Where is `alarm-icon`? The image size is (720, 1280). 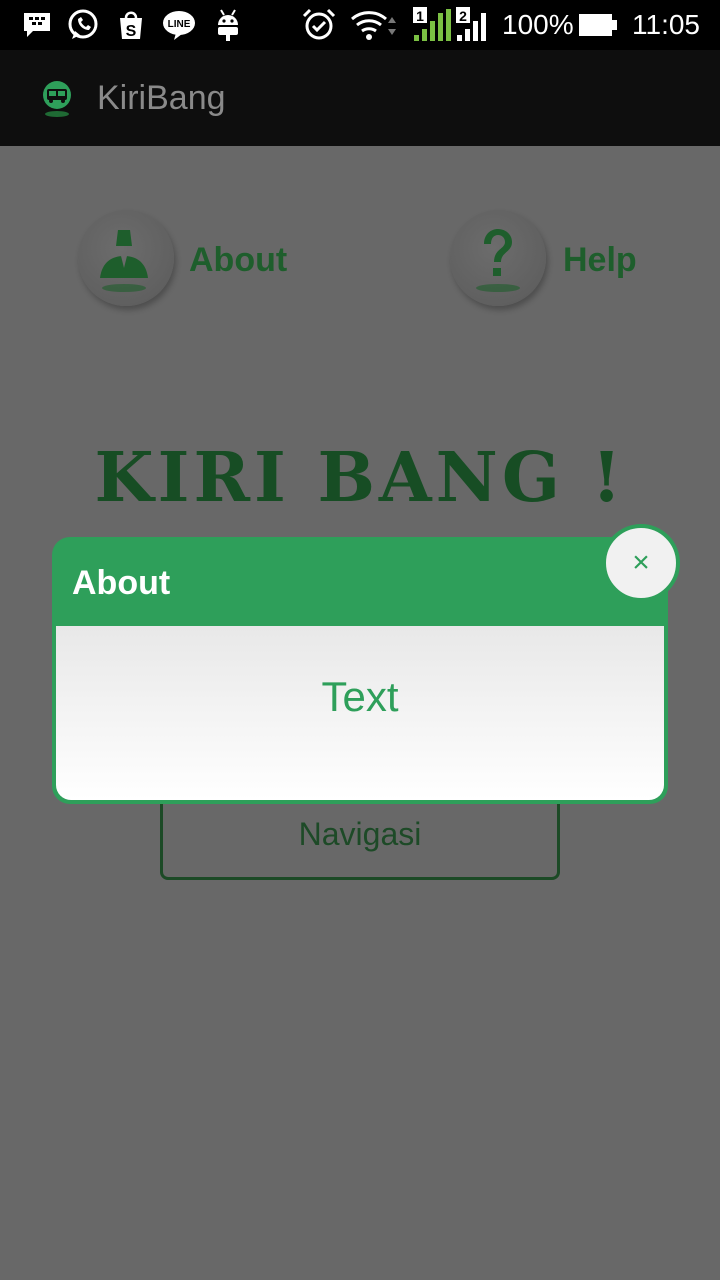 alarm-icon is located at coordinates (319, 25).